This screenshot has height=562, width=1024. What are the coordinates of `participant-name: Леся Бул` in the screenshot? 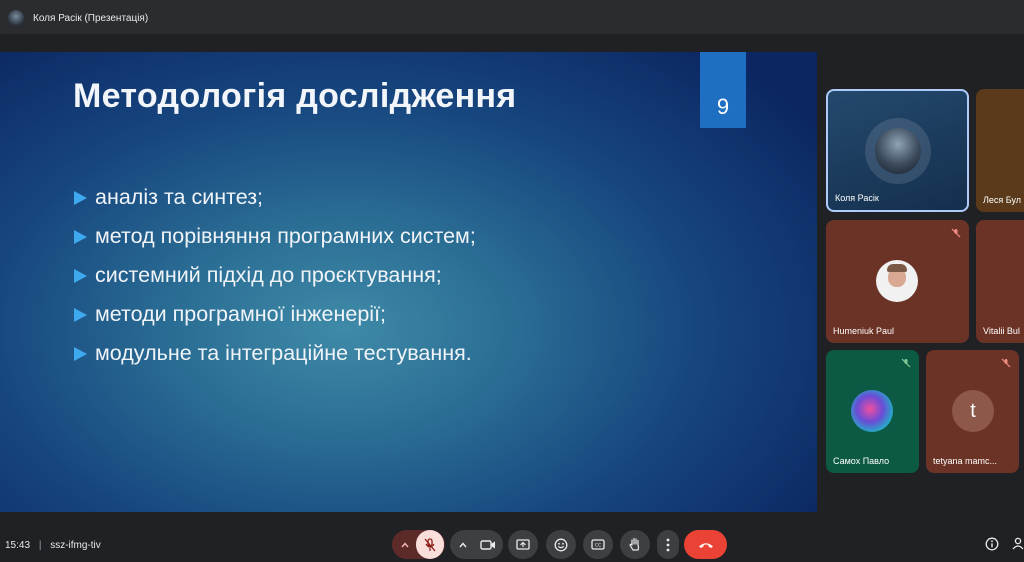 It's located at (1002, 200).